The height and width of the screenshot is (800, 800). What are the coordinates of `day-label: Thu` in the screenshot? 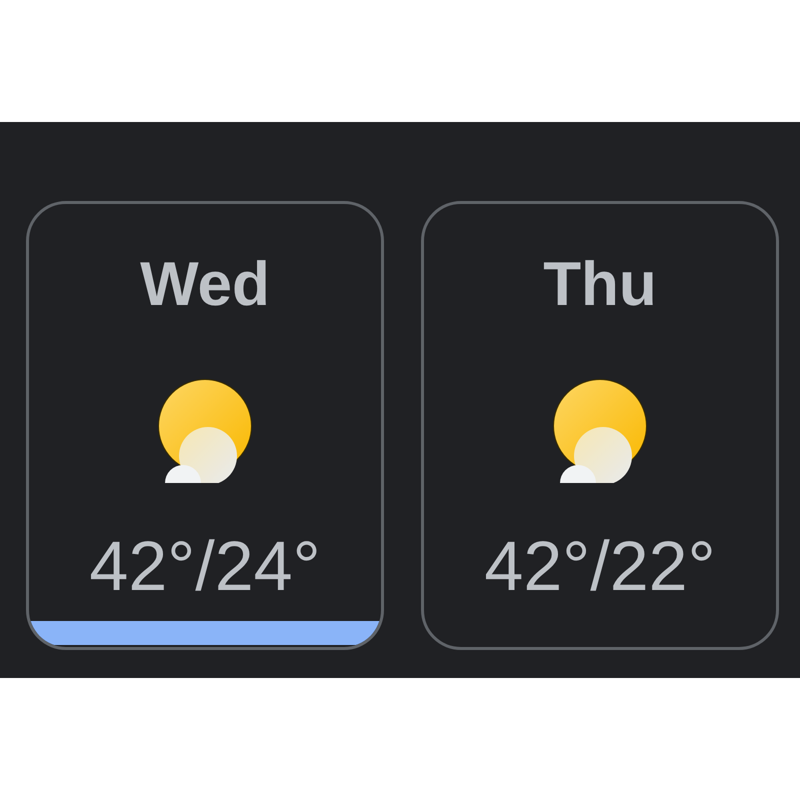 It's located at (600, 285).